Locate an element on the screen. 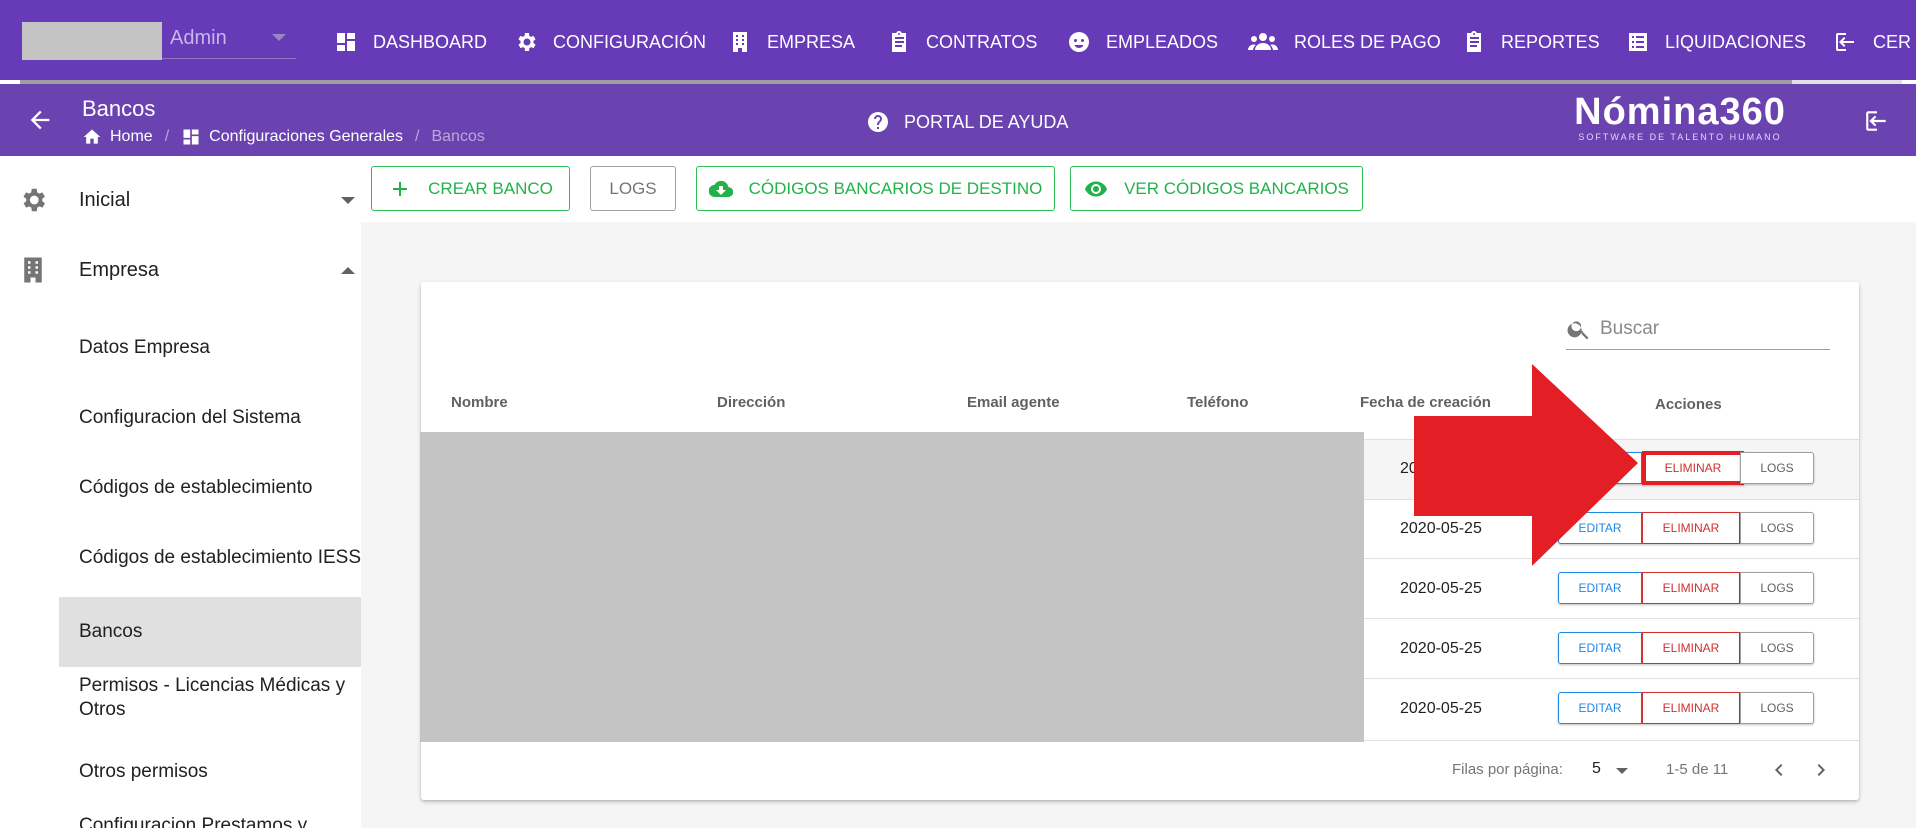  button-label: CÓDIGOS BANCARIOS DE DESTINO is located at coordinates (895, 188).